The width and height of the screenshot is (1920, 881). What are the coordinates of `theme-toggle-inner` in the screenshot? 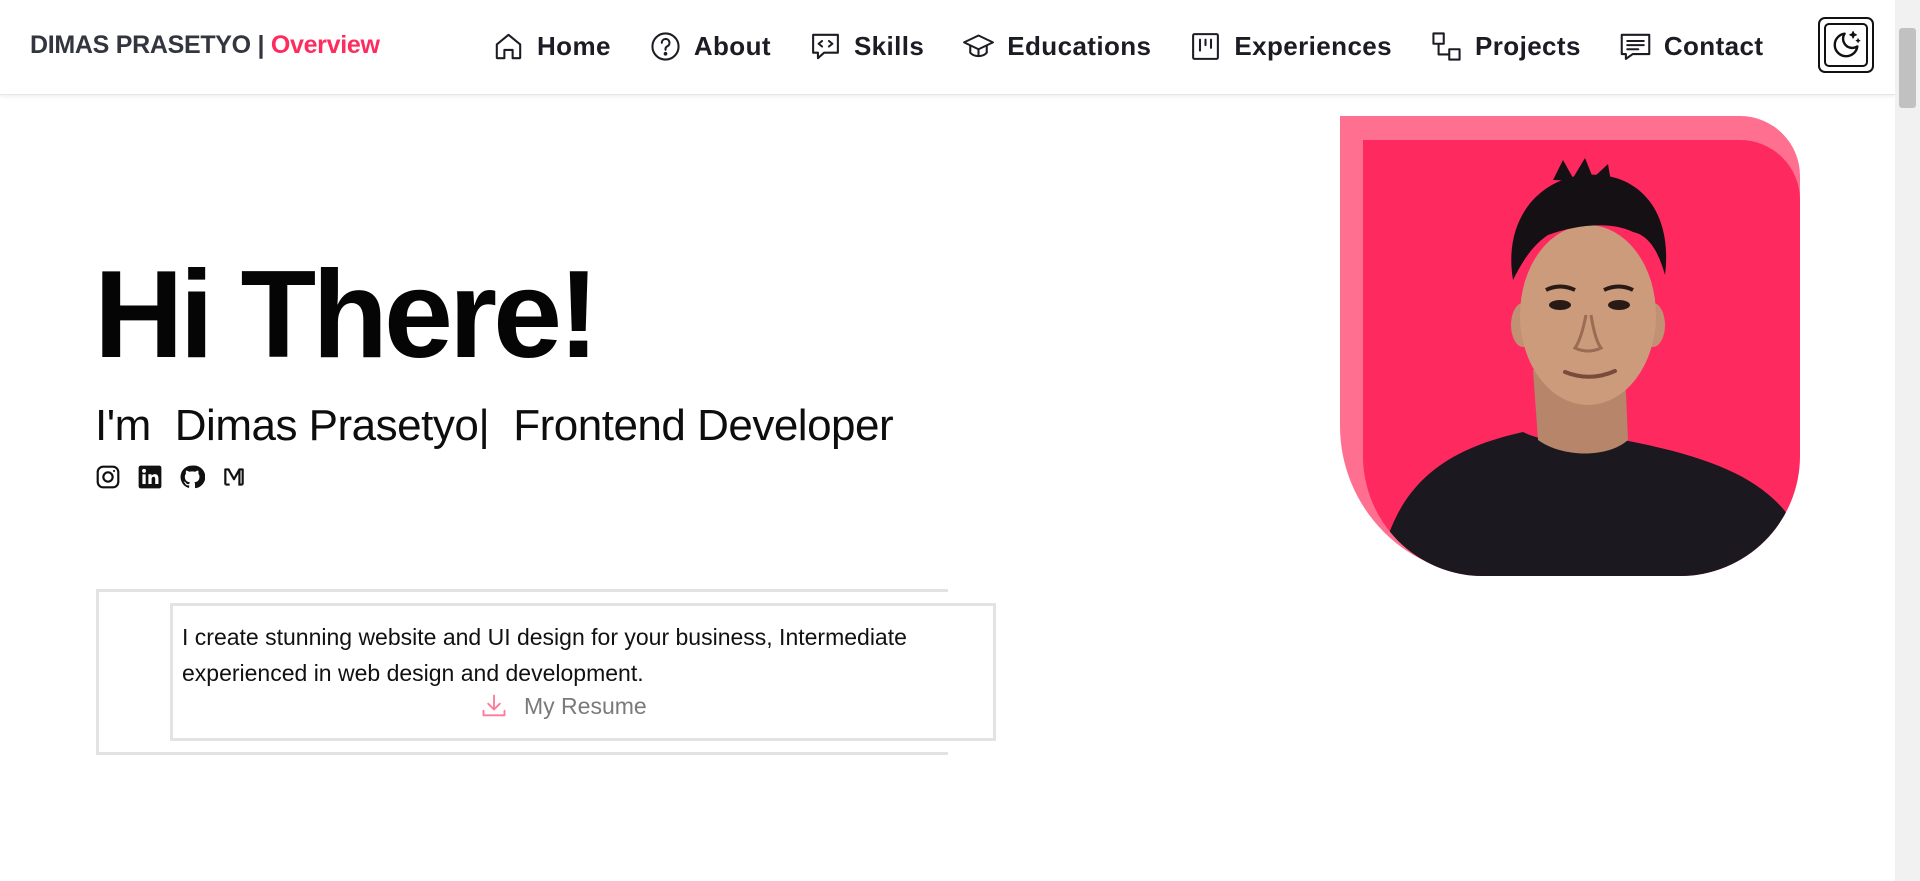 It's located at (1846, 45).